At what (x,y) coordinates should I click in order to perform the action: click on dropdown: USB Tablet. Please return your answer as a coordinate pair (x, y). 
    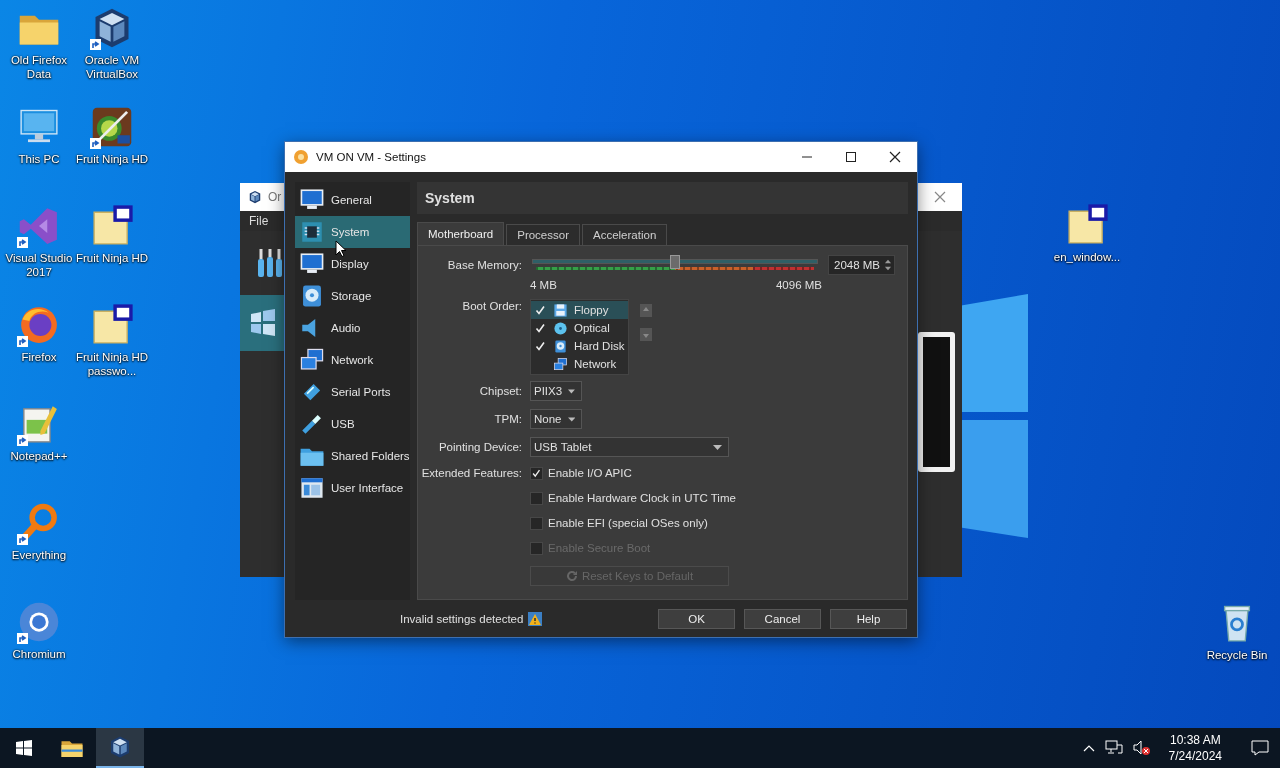
    Looking at the image, I should click on (629, 447).